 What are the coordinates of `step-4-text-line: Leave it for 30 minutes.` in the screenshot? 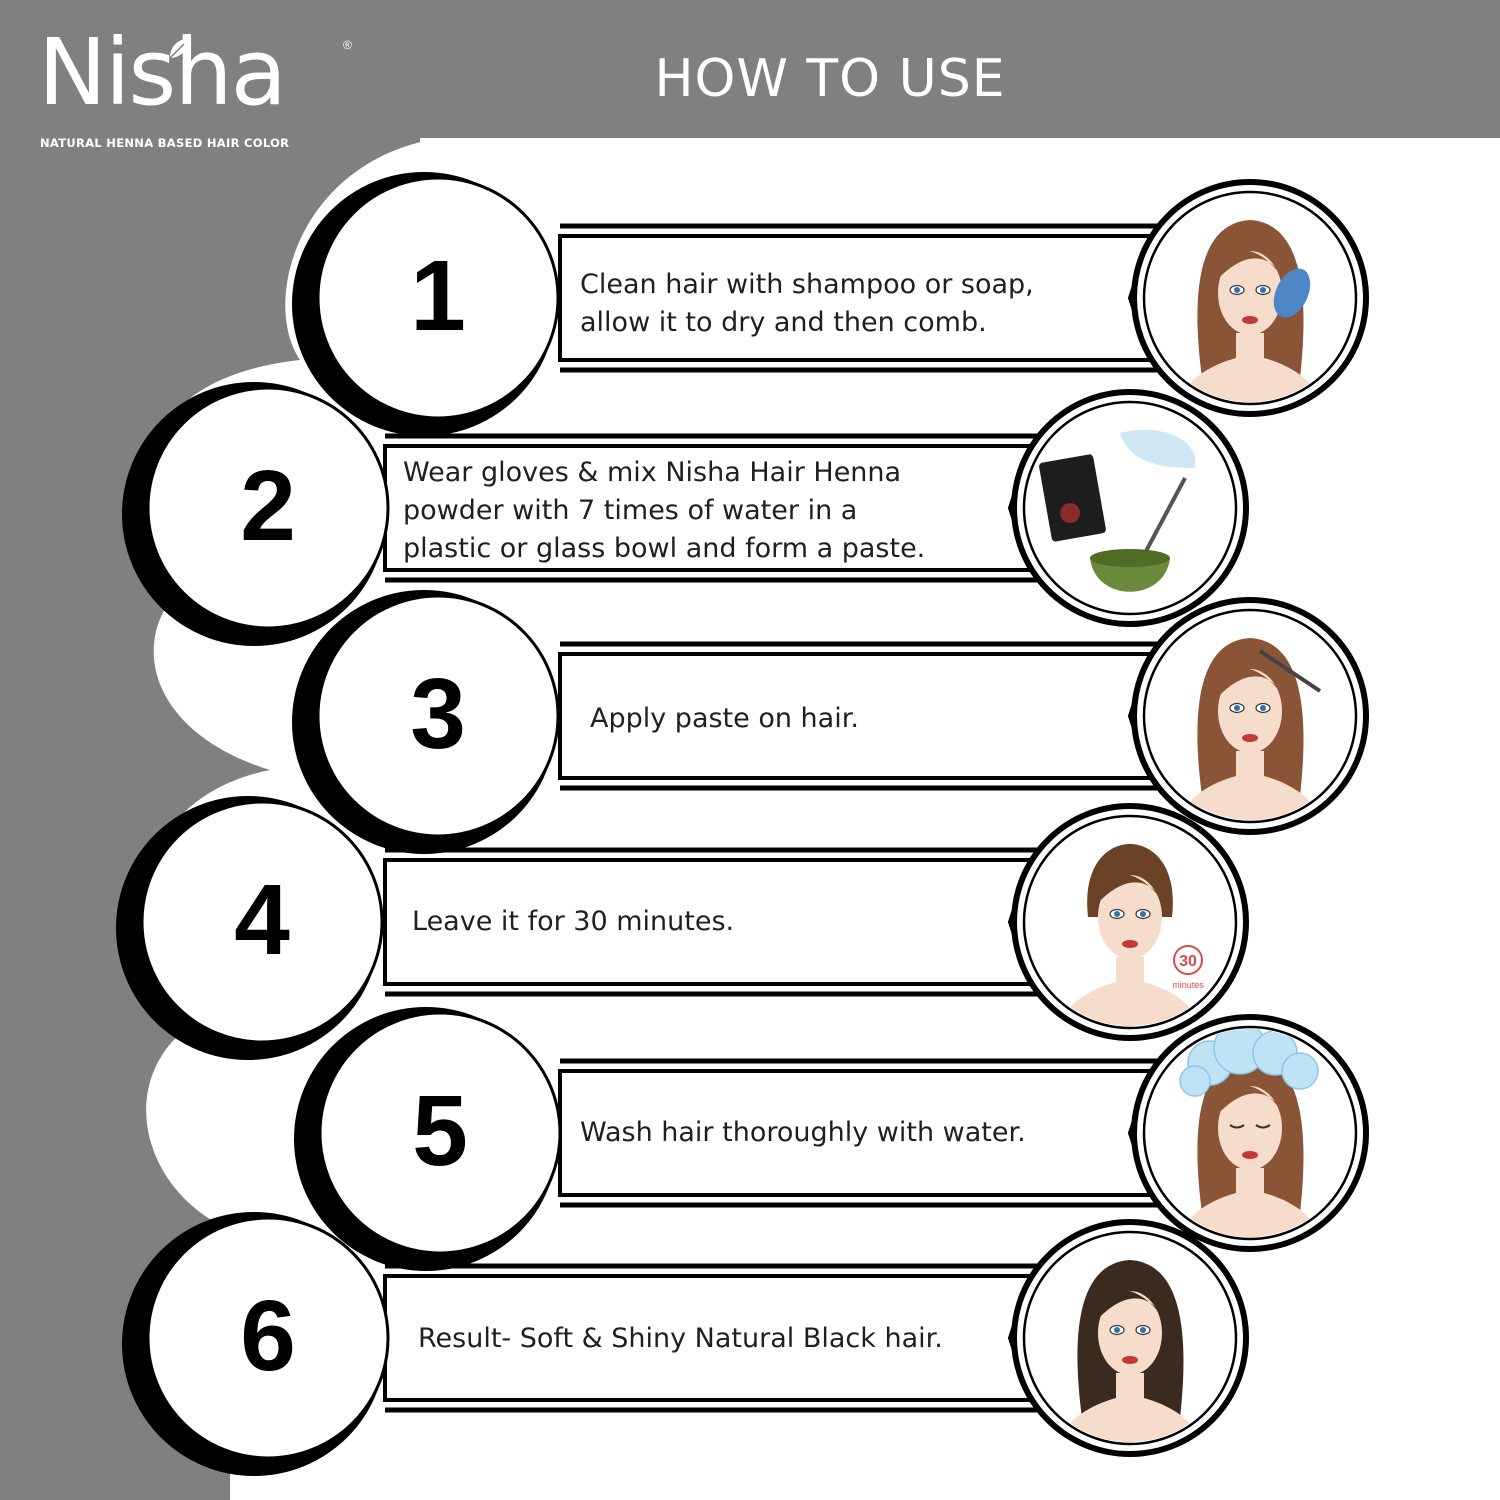 It's located at (573, 921).